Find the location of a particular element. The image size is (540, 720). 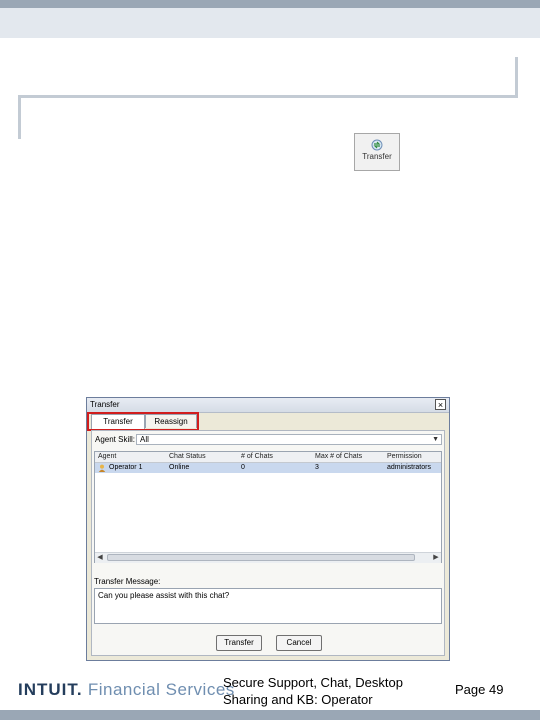

close-icon: × is located at coordinates (440, 404).